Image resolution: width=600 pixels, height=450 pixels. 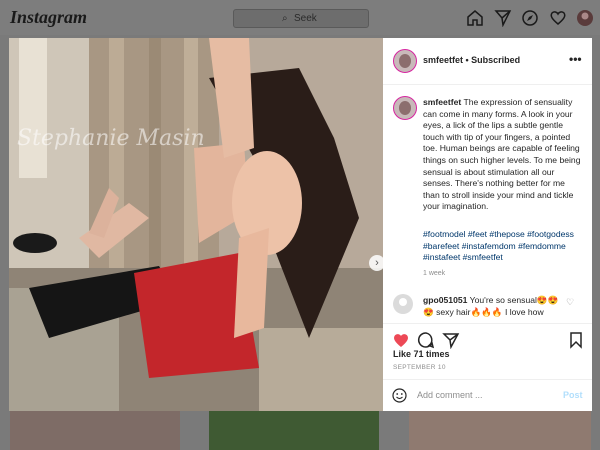 I want to click on comment-like-icon: ♡, so click(x=570, y=302).